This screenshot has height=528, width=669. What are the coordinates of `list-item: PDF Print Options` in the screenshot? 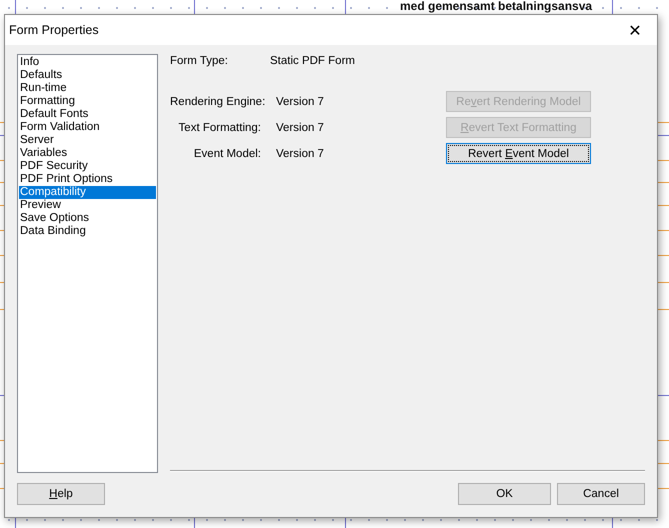 It's located at (87, 179).